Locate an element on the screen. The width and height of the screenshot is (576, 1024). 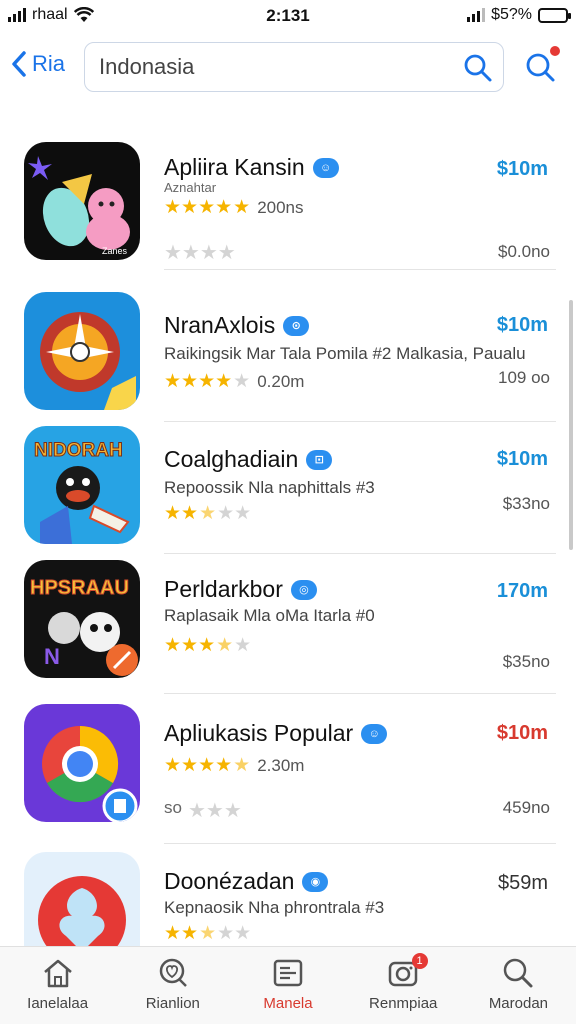
search-alert-button is located at coordinates (542, 65).